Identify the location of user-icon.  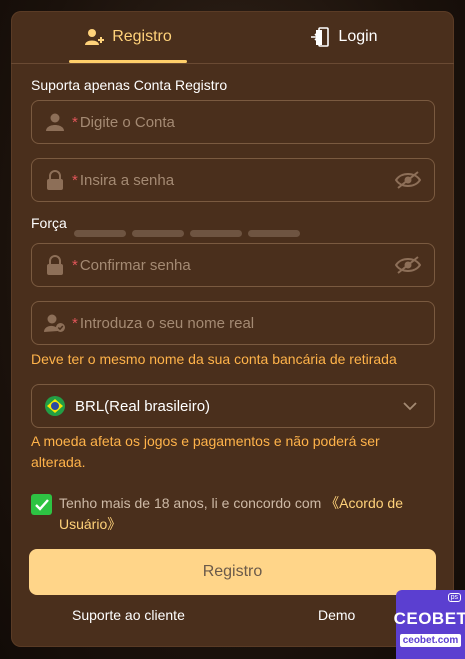
(55, 122).